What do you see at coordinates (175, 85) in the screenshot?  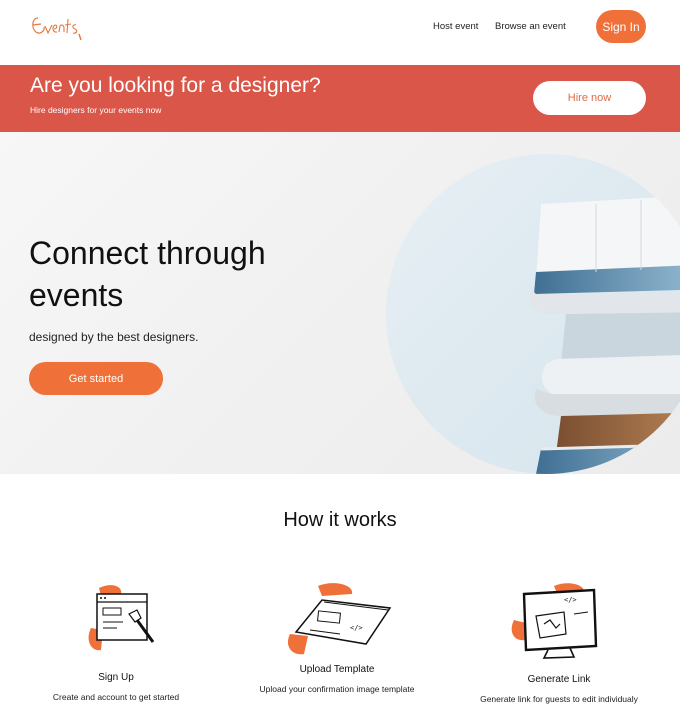 I see `banner-title: Are you looking for a designer?` at bounding box center [175, 85].